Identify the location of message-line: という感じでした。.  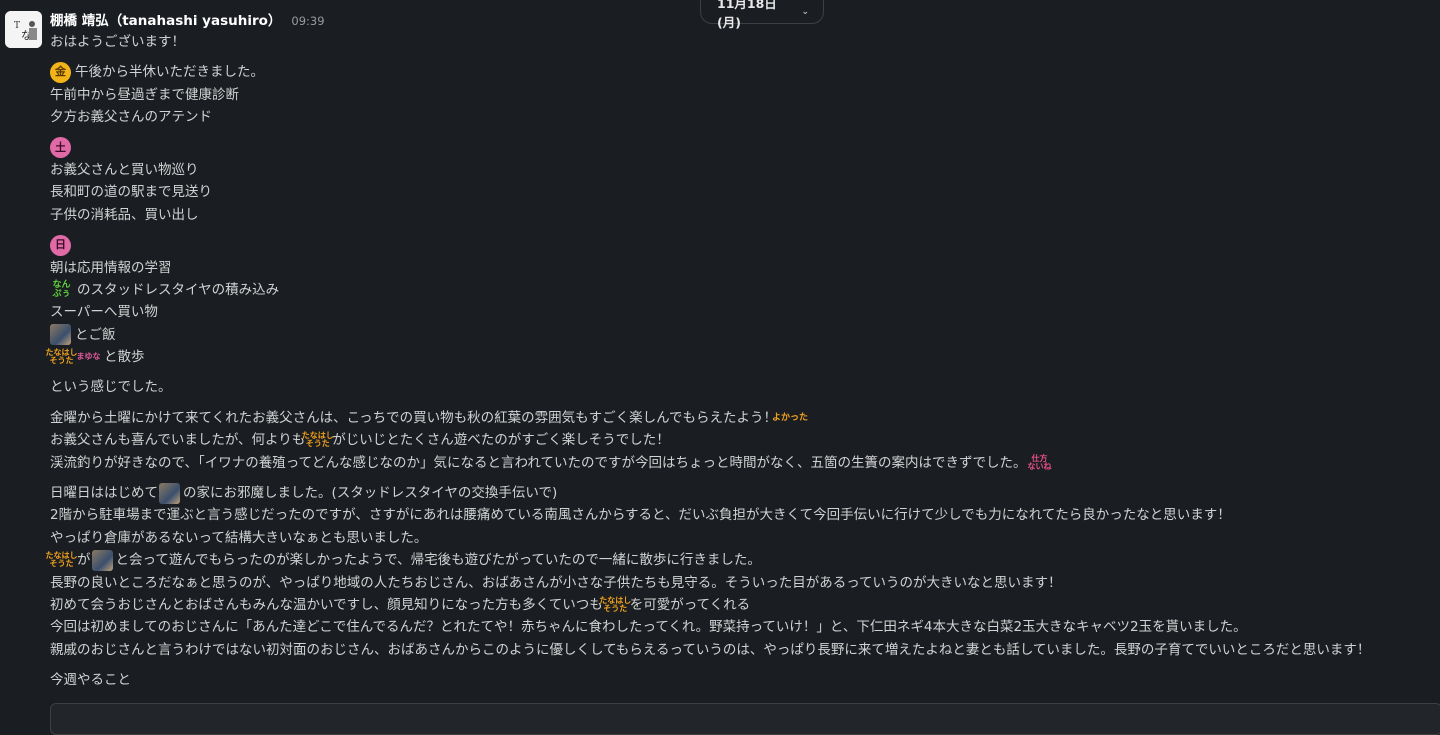
(111, 387).